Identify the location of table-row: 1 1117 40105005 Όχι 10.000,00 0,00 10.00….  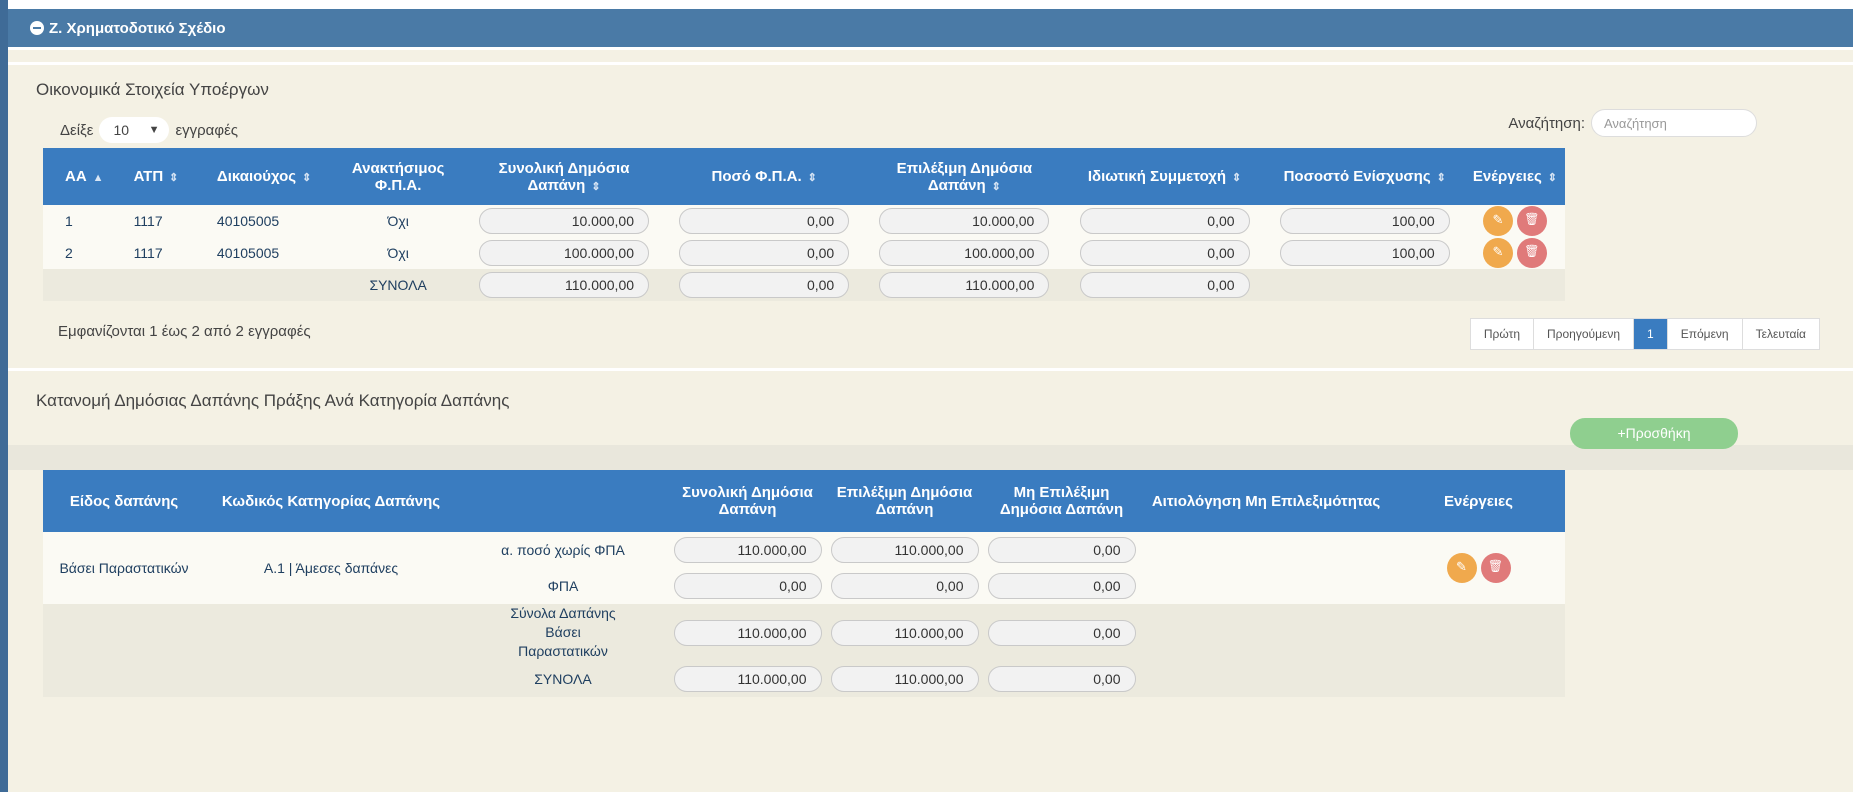
(804, 221).